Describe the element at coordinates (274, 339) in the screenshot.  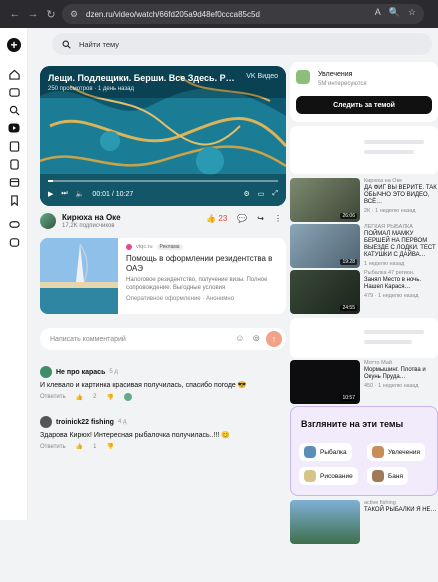
I see `send-button: ↑` at that location.